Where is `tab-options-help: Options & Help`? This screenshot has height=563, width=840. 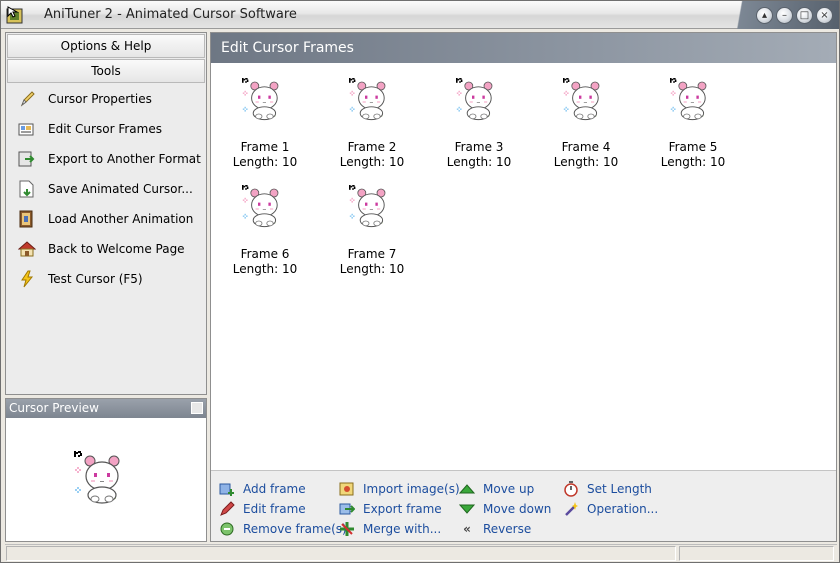
tab-options-help: Options & Help is located at coordinates (106, 46).